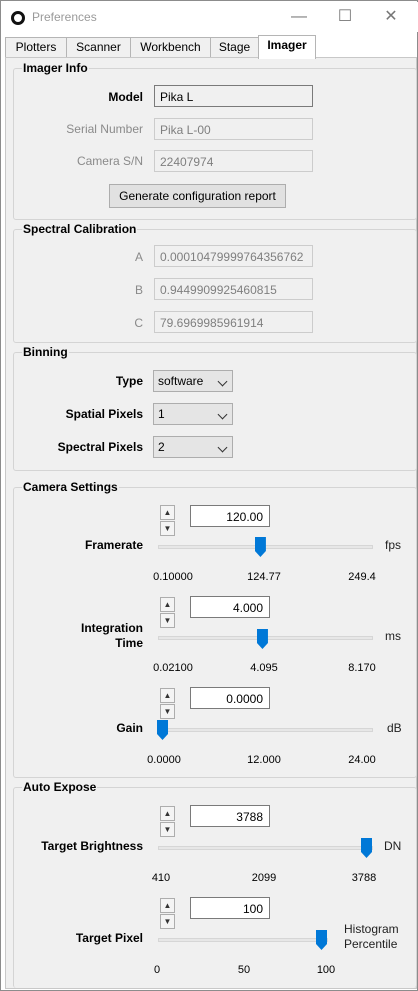  What do you see at coordinates (265, 848) in the screenshot?
I see `brightness-slider-track` at bounding box center [265, 848].